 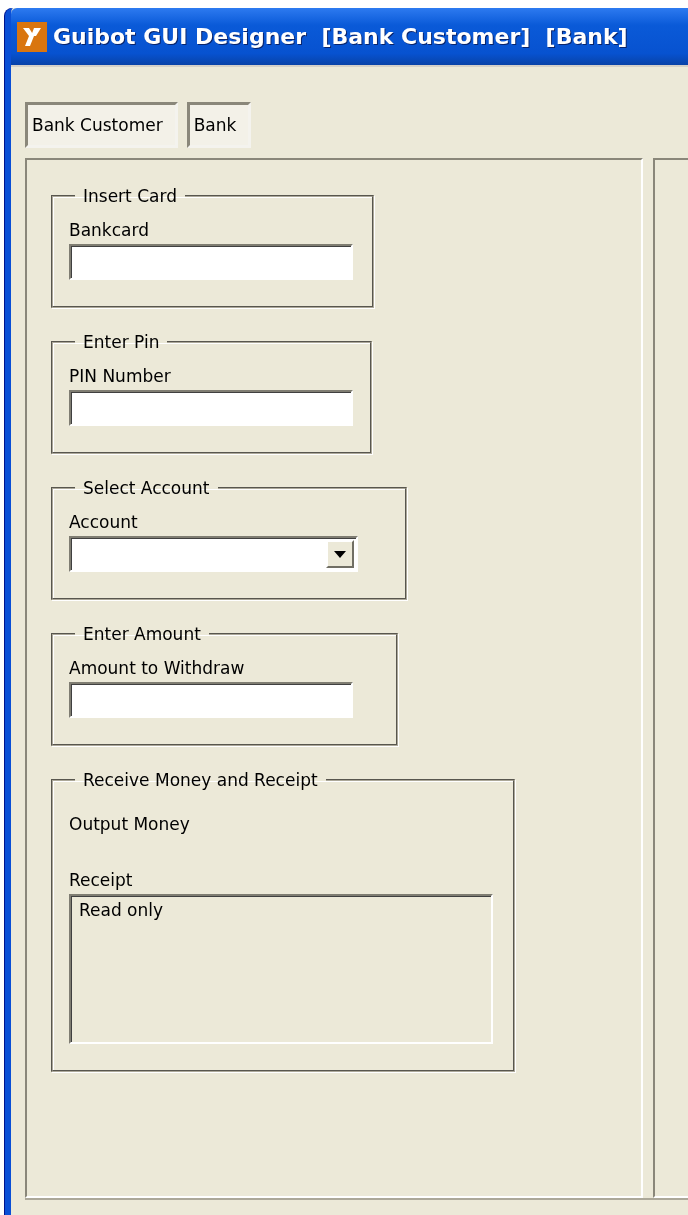 I want to click on group-title: Enter Amount, so click(x=142, y=634).